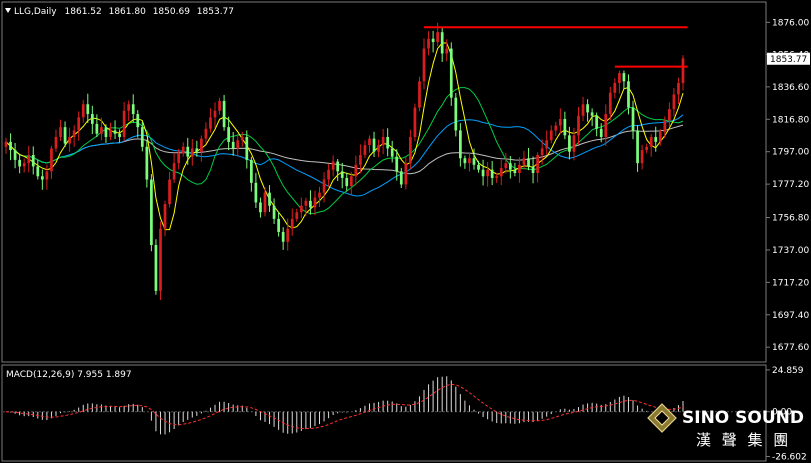 The image size is (811, 463). What do you see at coordinates (69, 375) in the screenshot?
I see `macd-header: MACD(12,26,9) 7.955 1.897` at bounding box center [69, 375].